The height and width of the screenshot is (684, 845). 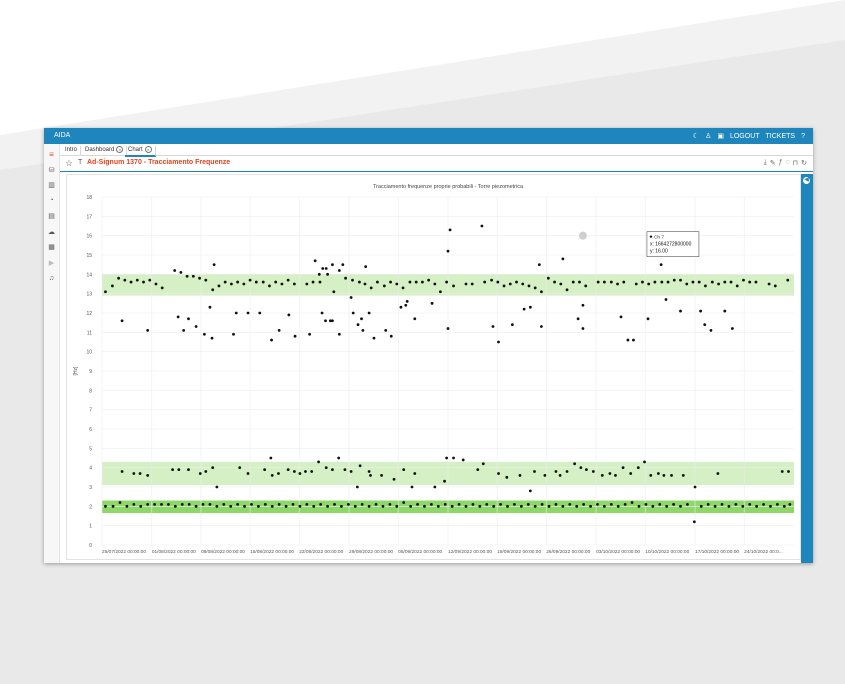 I want to click on help-link: ?, so click(x=803, y=136).